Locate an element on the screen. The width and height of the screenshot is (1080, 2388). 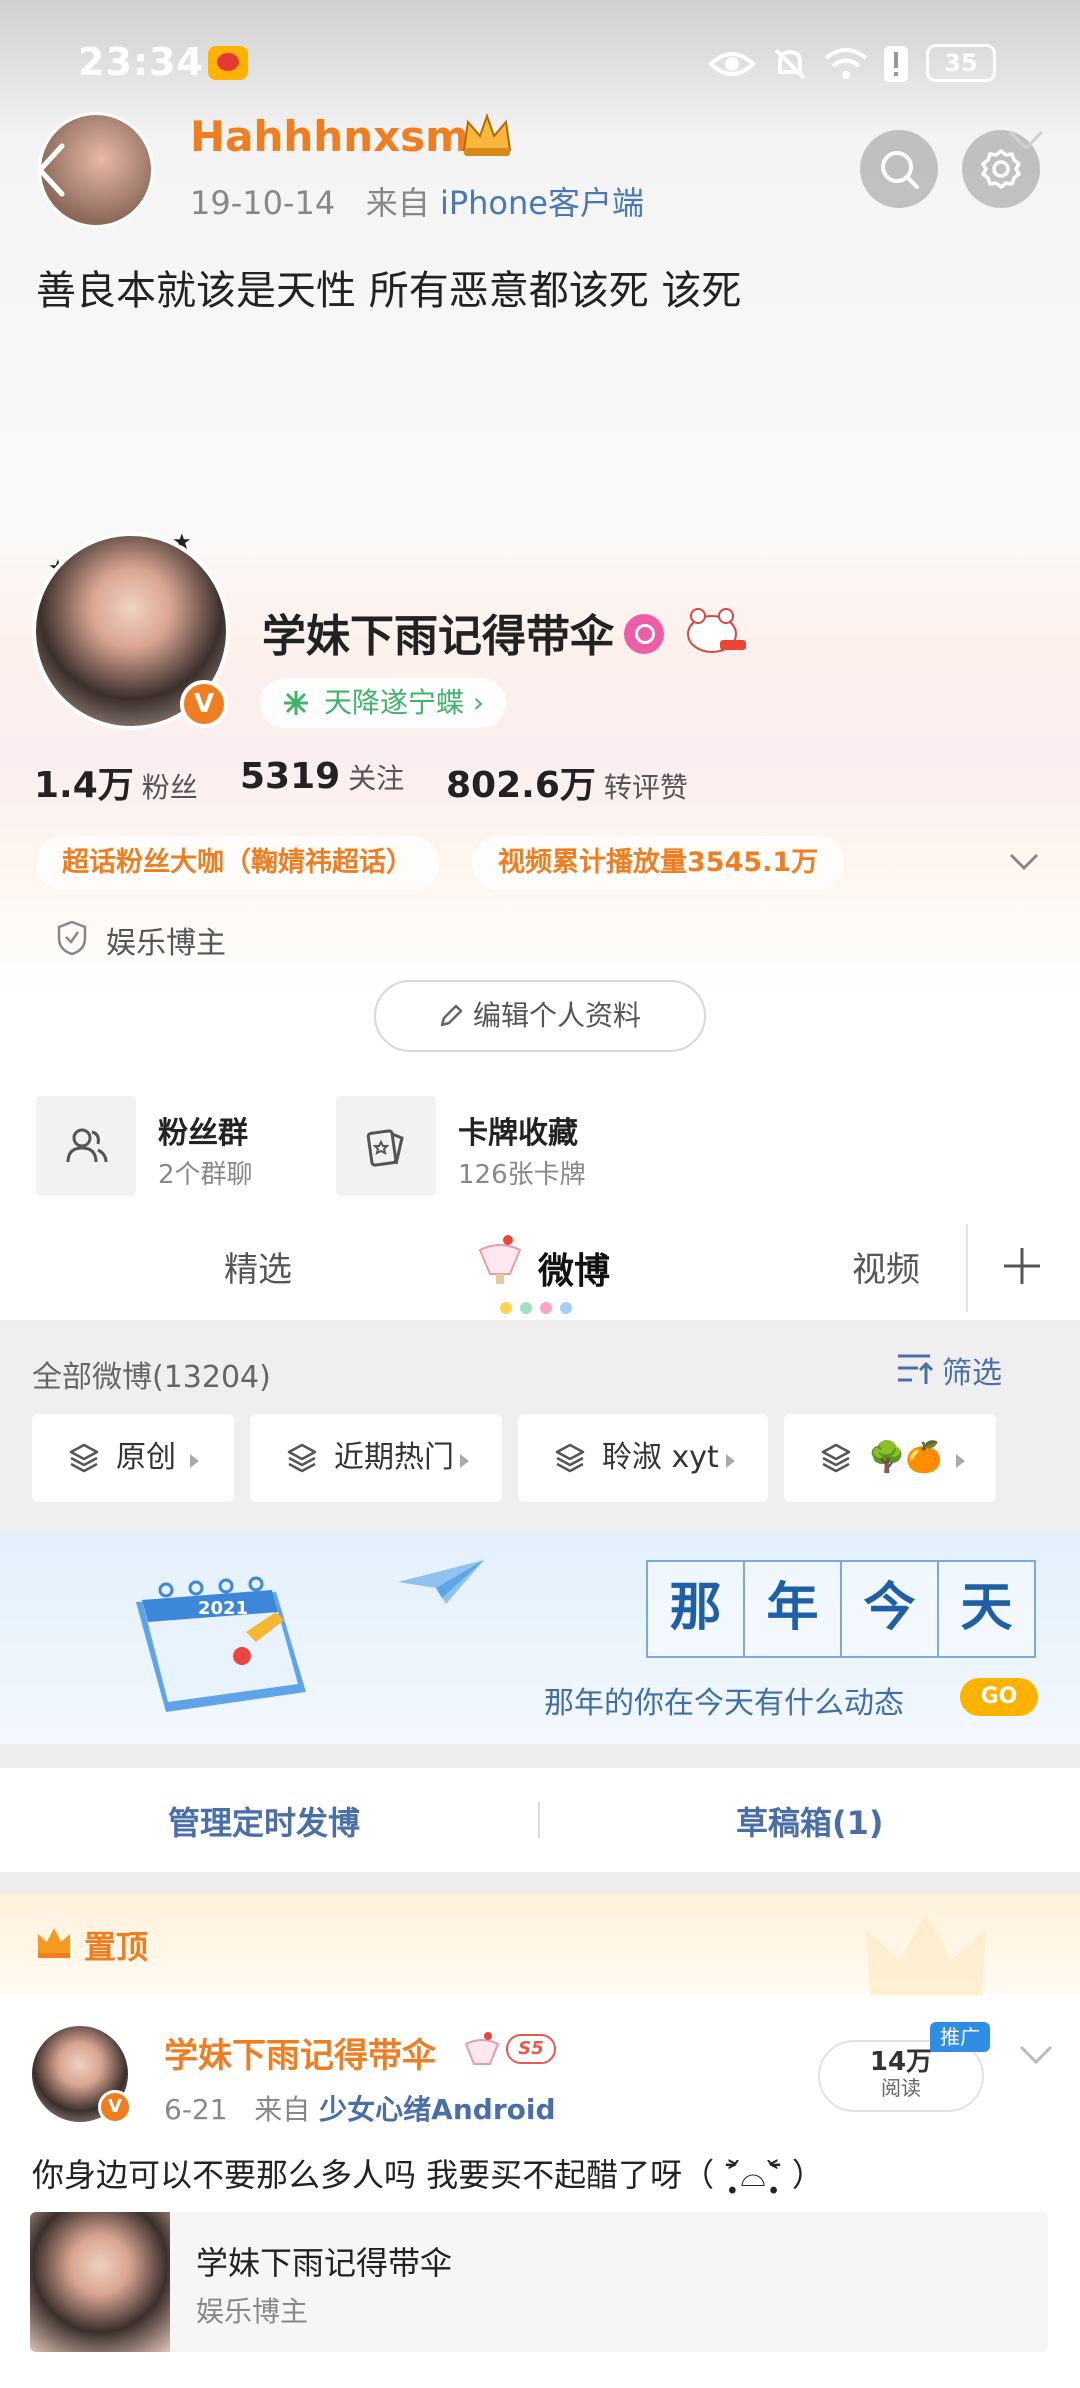
profile-tabs: 精选 微博 视频 is located at coordinates (540, 1267).